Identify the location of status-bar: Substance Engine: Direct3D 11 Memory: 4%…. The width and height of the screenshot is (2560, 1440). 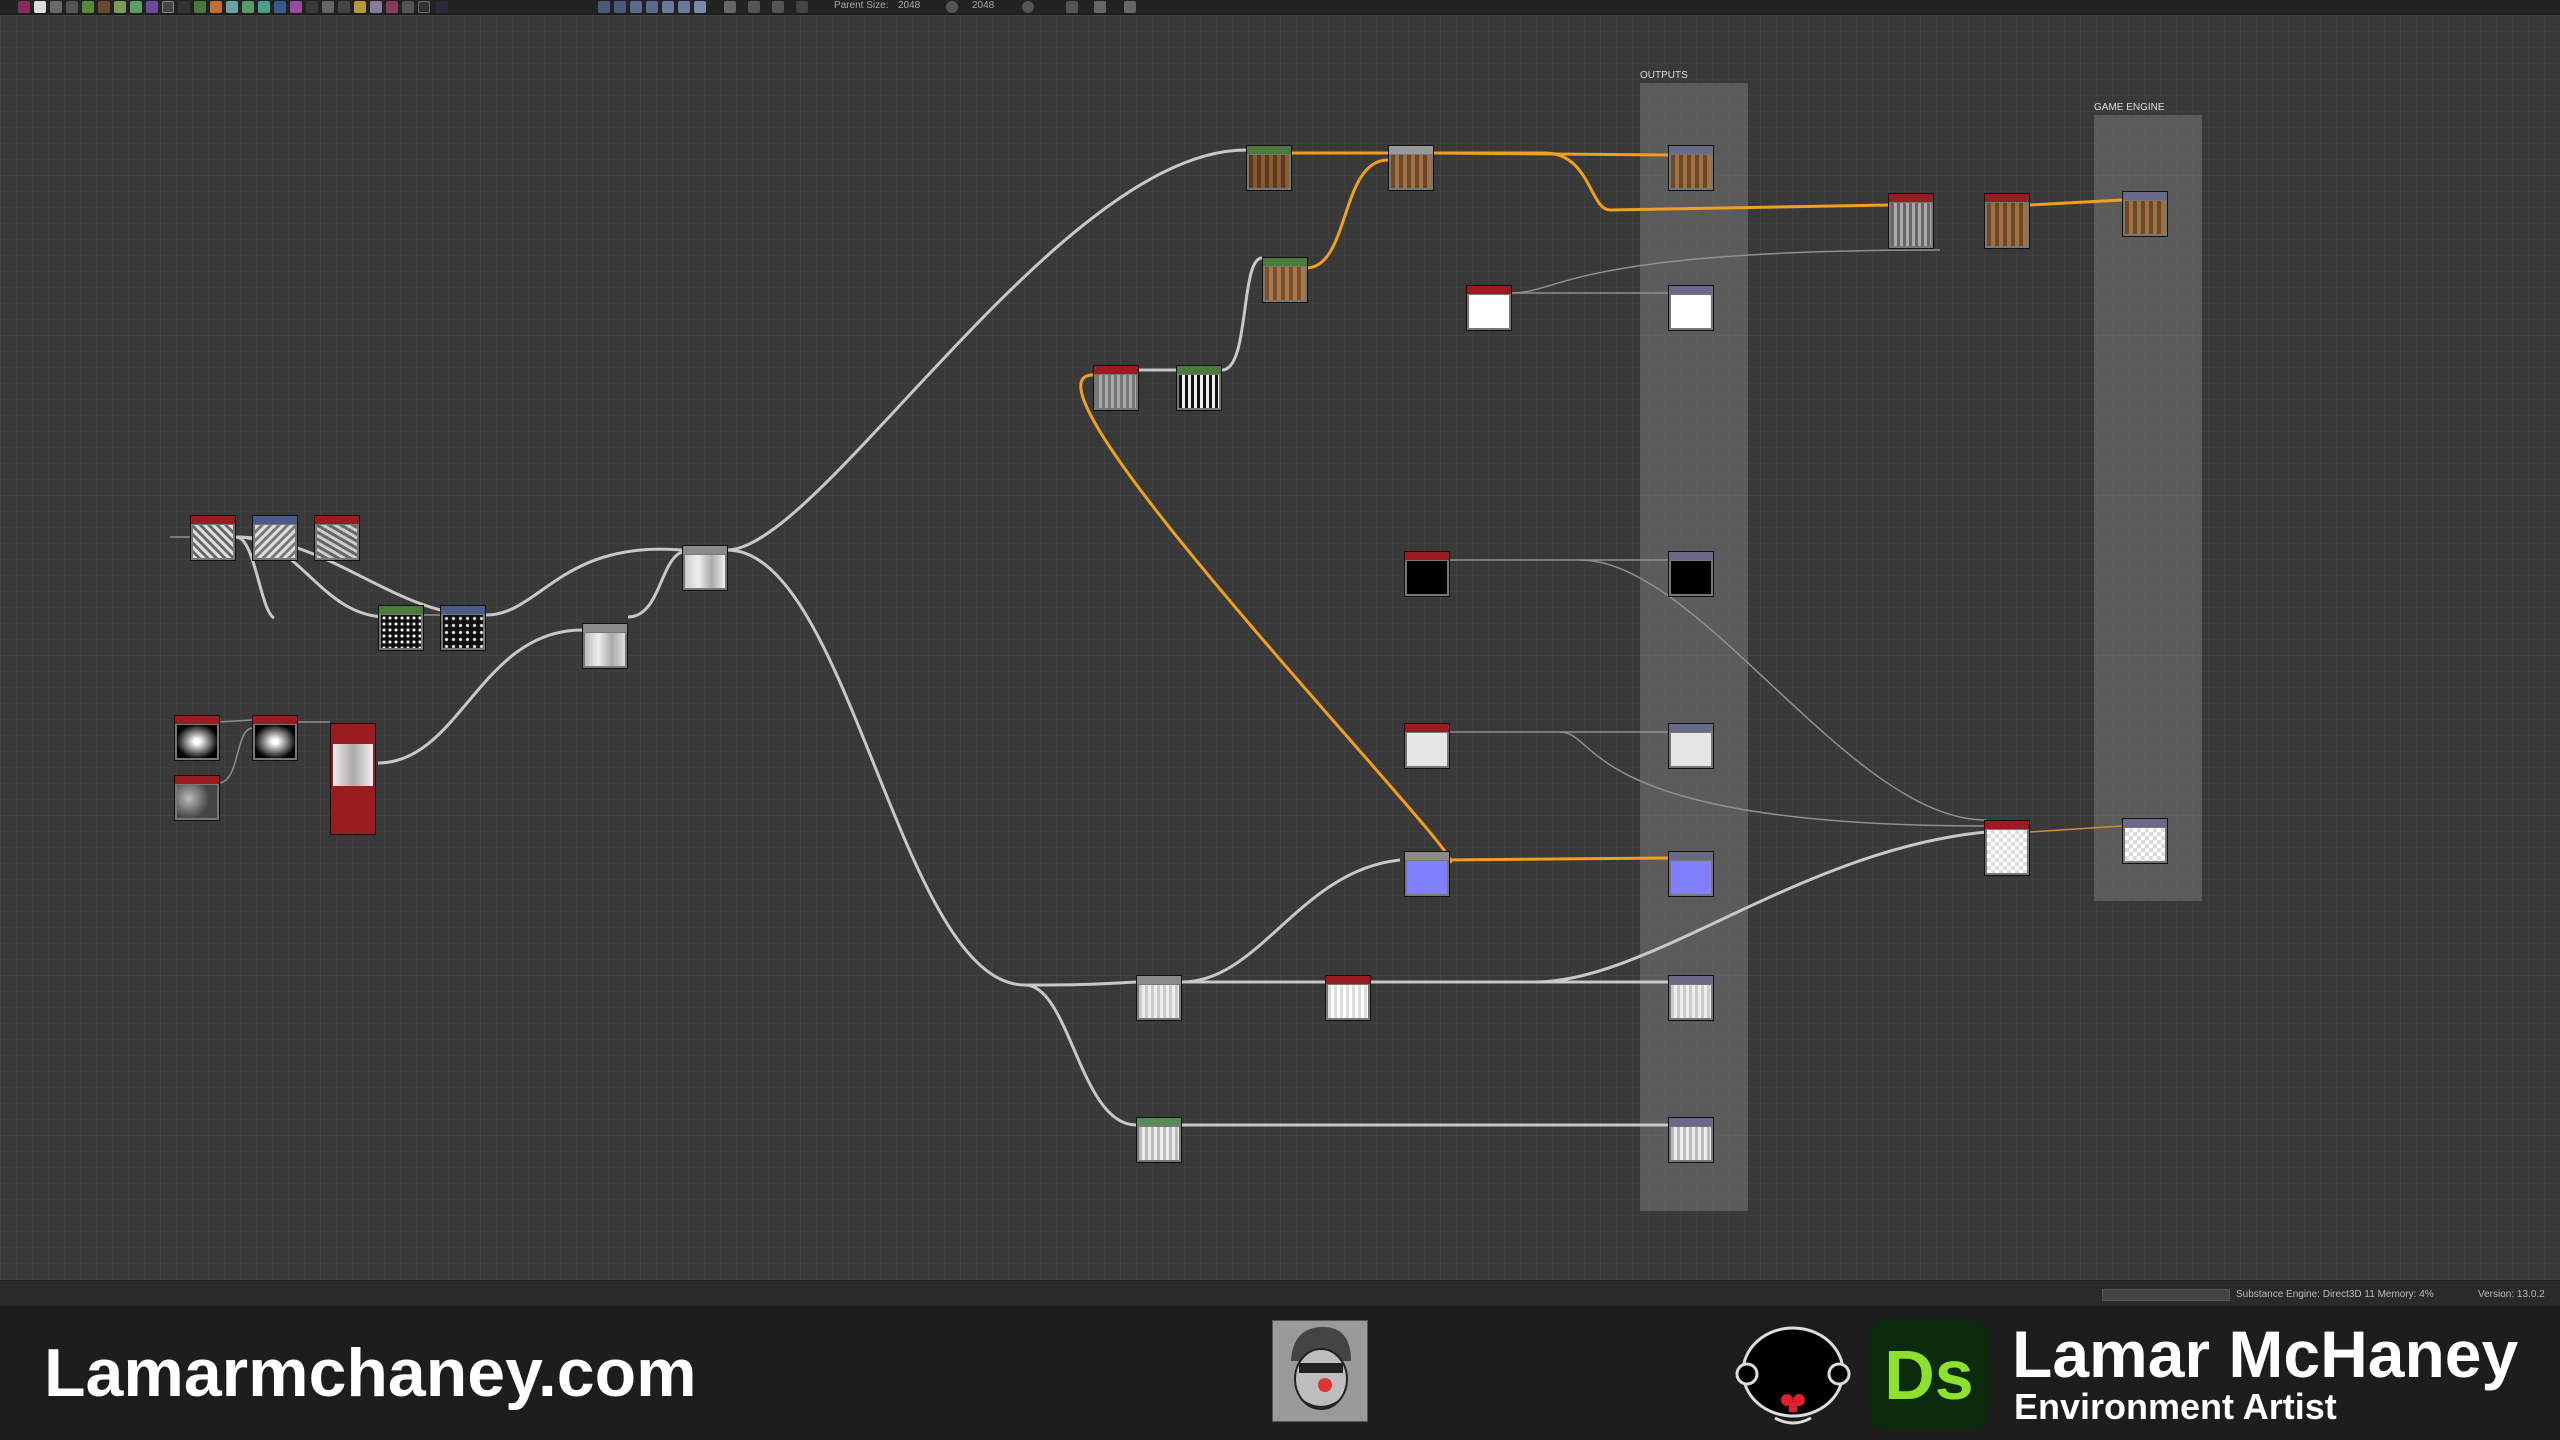
(1280, 1293).